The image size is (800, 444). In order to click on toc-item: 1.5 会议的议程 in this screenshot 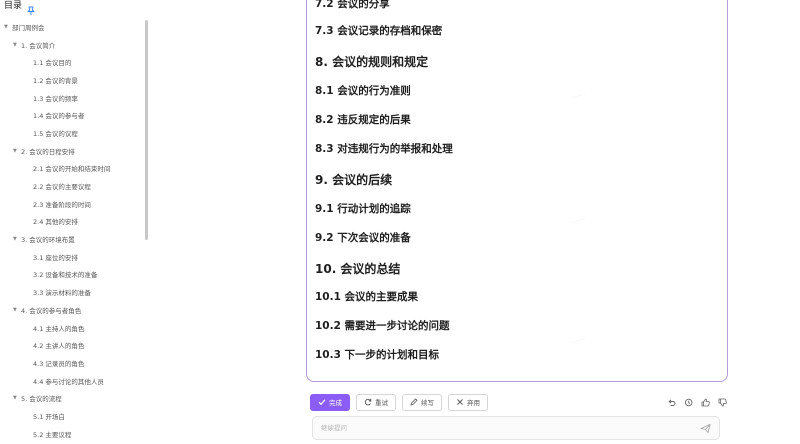, I will do `click(72, 133)`.